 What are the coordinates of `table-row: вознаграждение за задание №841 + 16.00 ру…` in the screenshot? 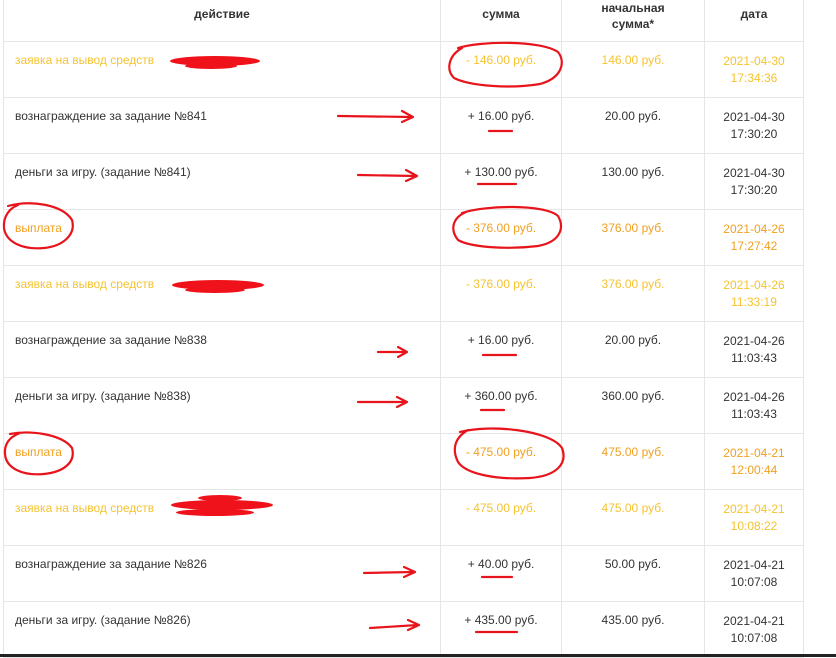 It's located at (402, 126).